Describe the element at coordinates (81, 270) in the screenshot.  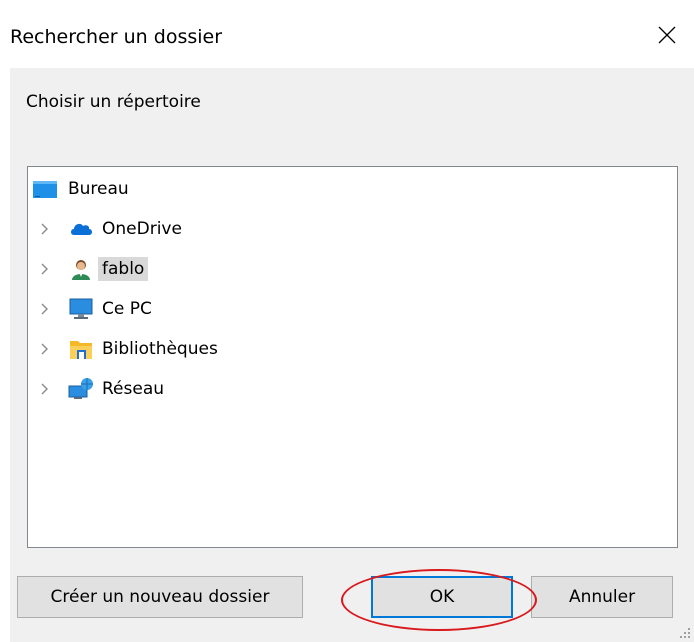
I see `user-folder-icon` at that location.